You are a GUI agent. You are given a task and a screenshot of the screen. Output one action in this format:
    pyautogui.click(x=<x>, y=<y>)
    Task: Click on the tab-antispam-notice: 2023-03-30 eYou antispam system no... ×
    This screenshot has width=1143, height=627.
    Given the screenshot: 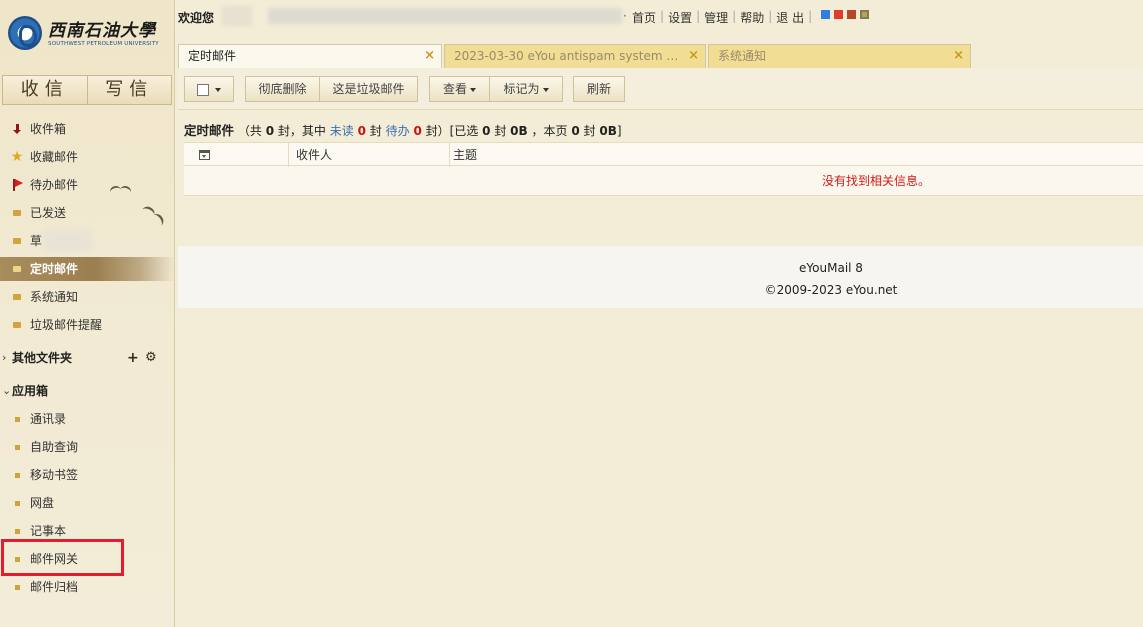 What is the action you would take?
    pyautogui.click(x=575, y=56)
    